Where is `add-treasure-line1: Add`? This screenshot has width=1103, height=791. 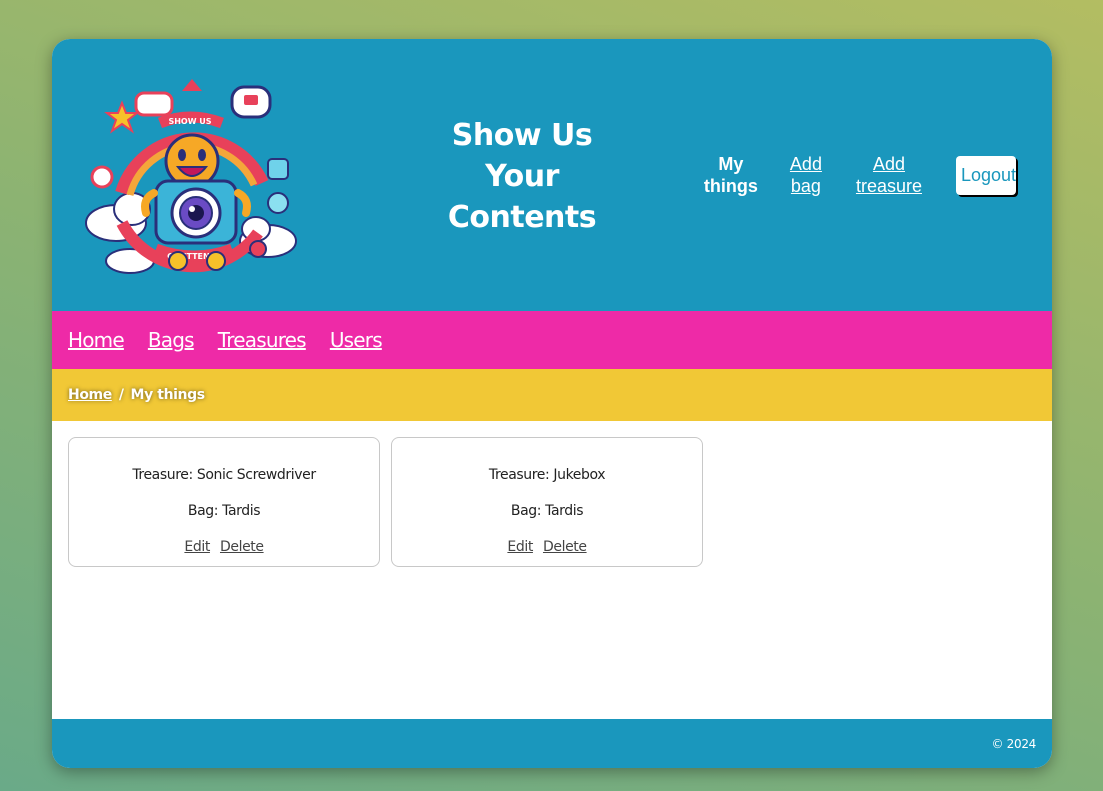
add-treasure-line1: Add is located at coordinates (888, 164).